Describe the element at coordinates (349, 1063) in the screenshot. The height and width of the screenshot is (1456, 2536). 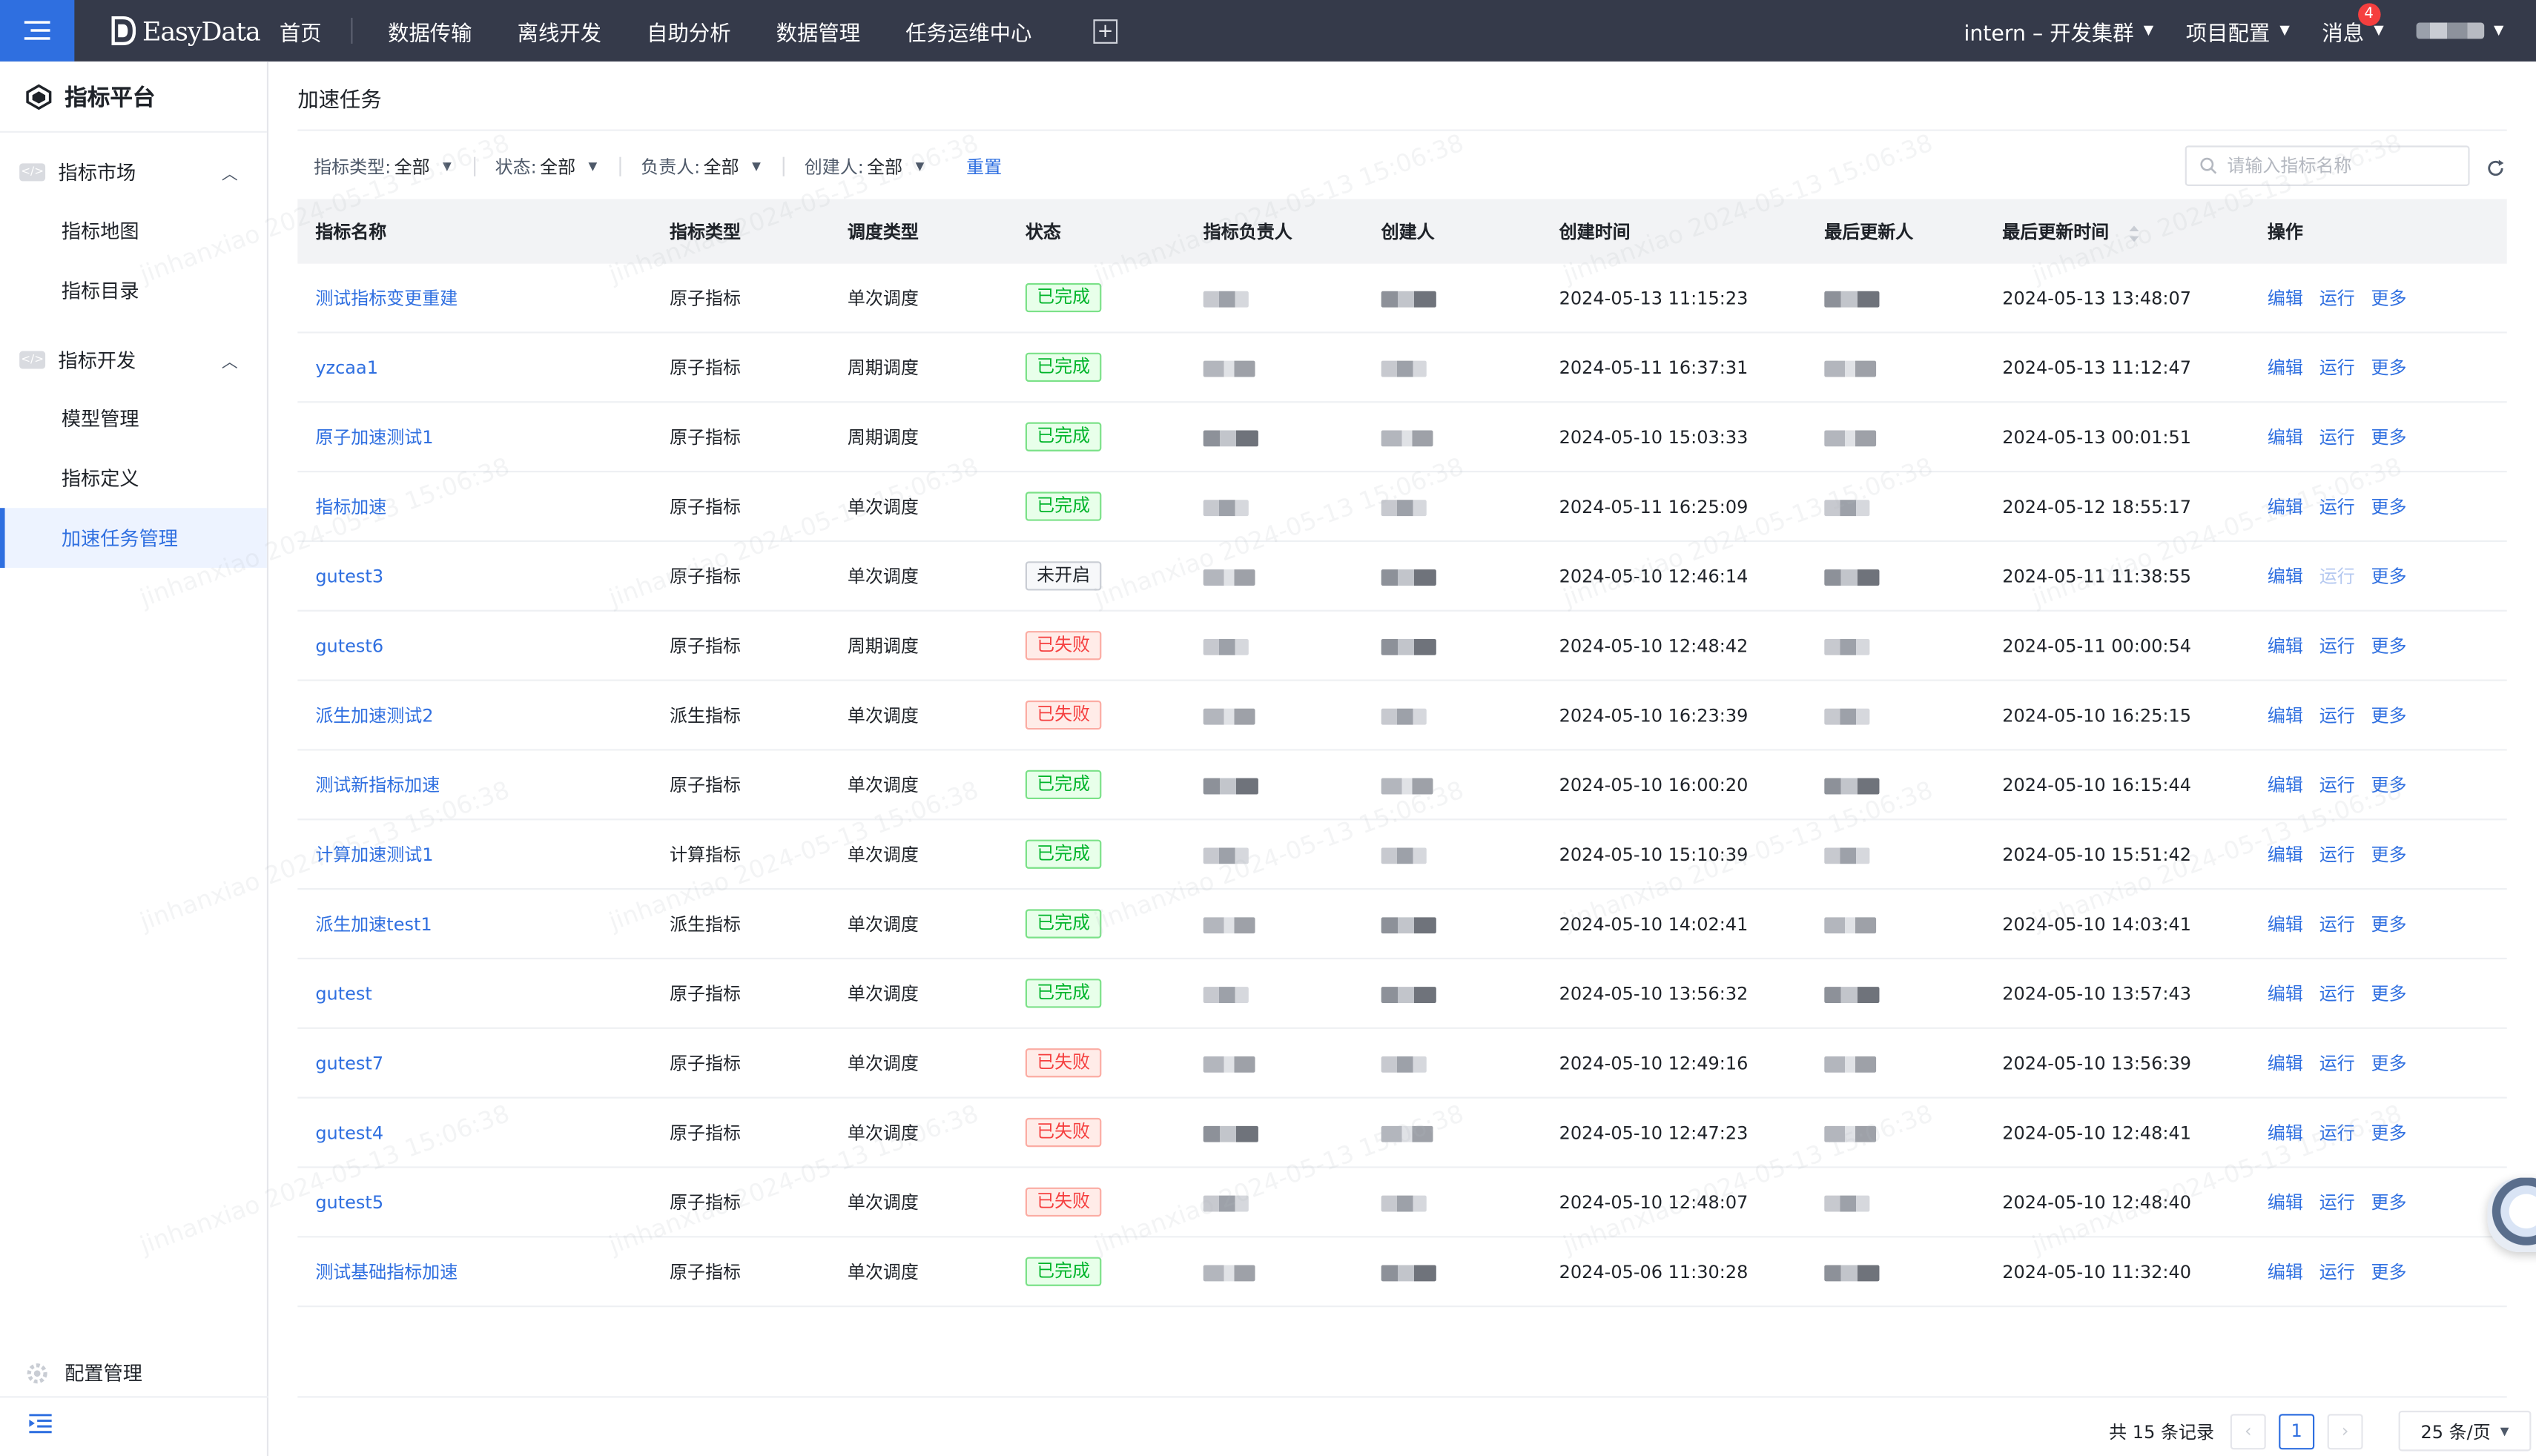
I see `metric-name-link: gutest7` at that location.